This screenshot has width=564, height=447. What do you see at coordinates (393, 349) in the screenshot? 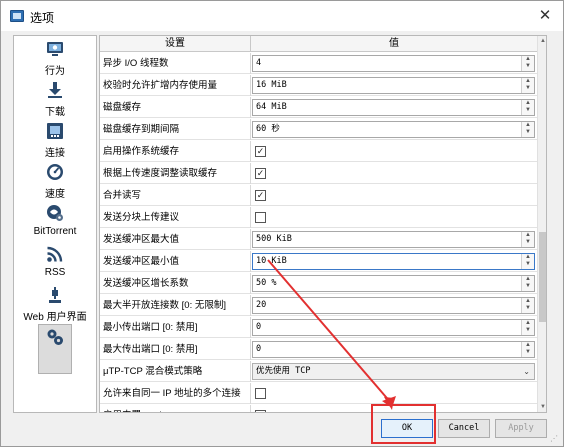
I see `max-outgoing-port-spinbox: 0 ▲ ▼` at bounding box center [393, 349].